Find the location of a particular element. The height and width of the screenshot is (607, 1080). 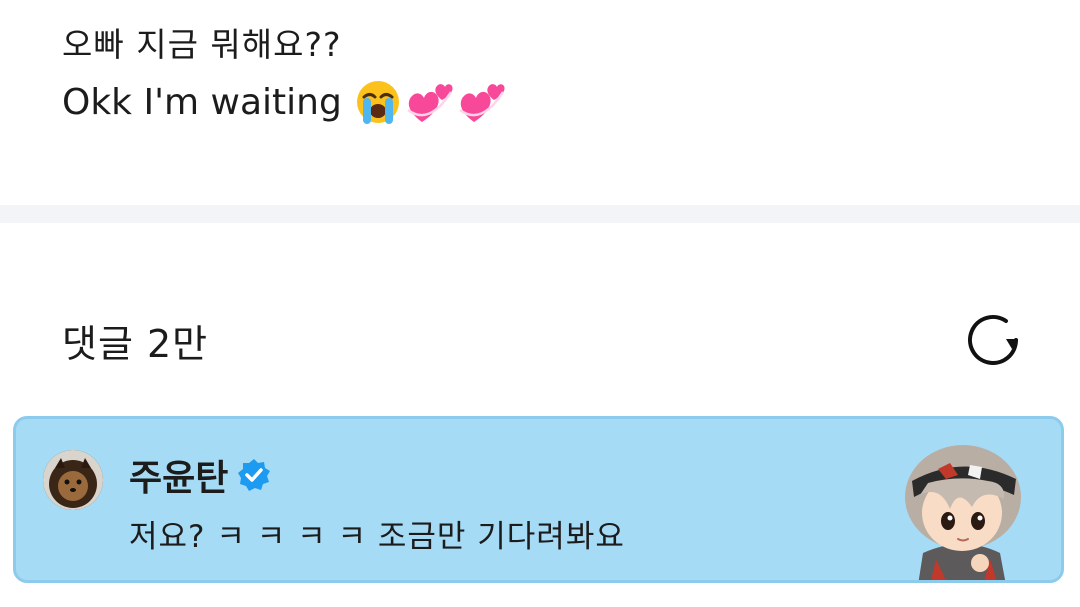

verified-badge-icon is located at coordinates (254, 475).